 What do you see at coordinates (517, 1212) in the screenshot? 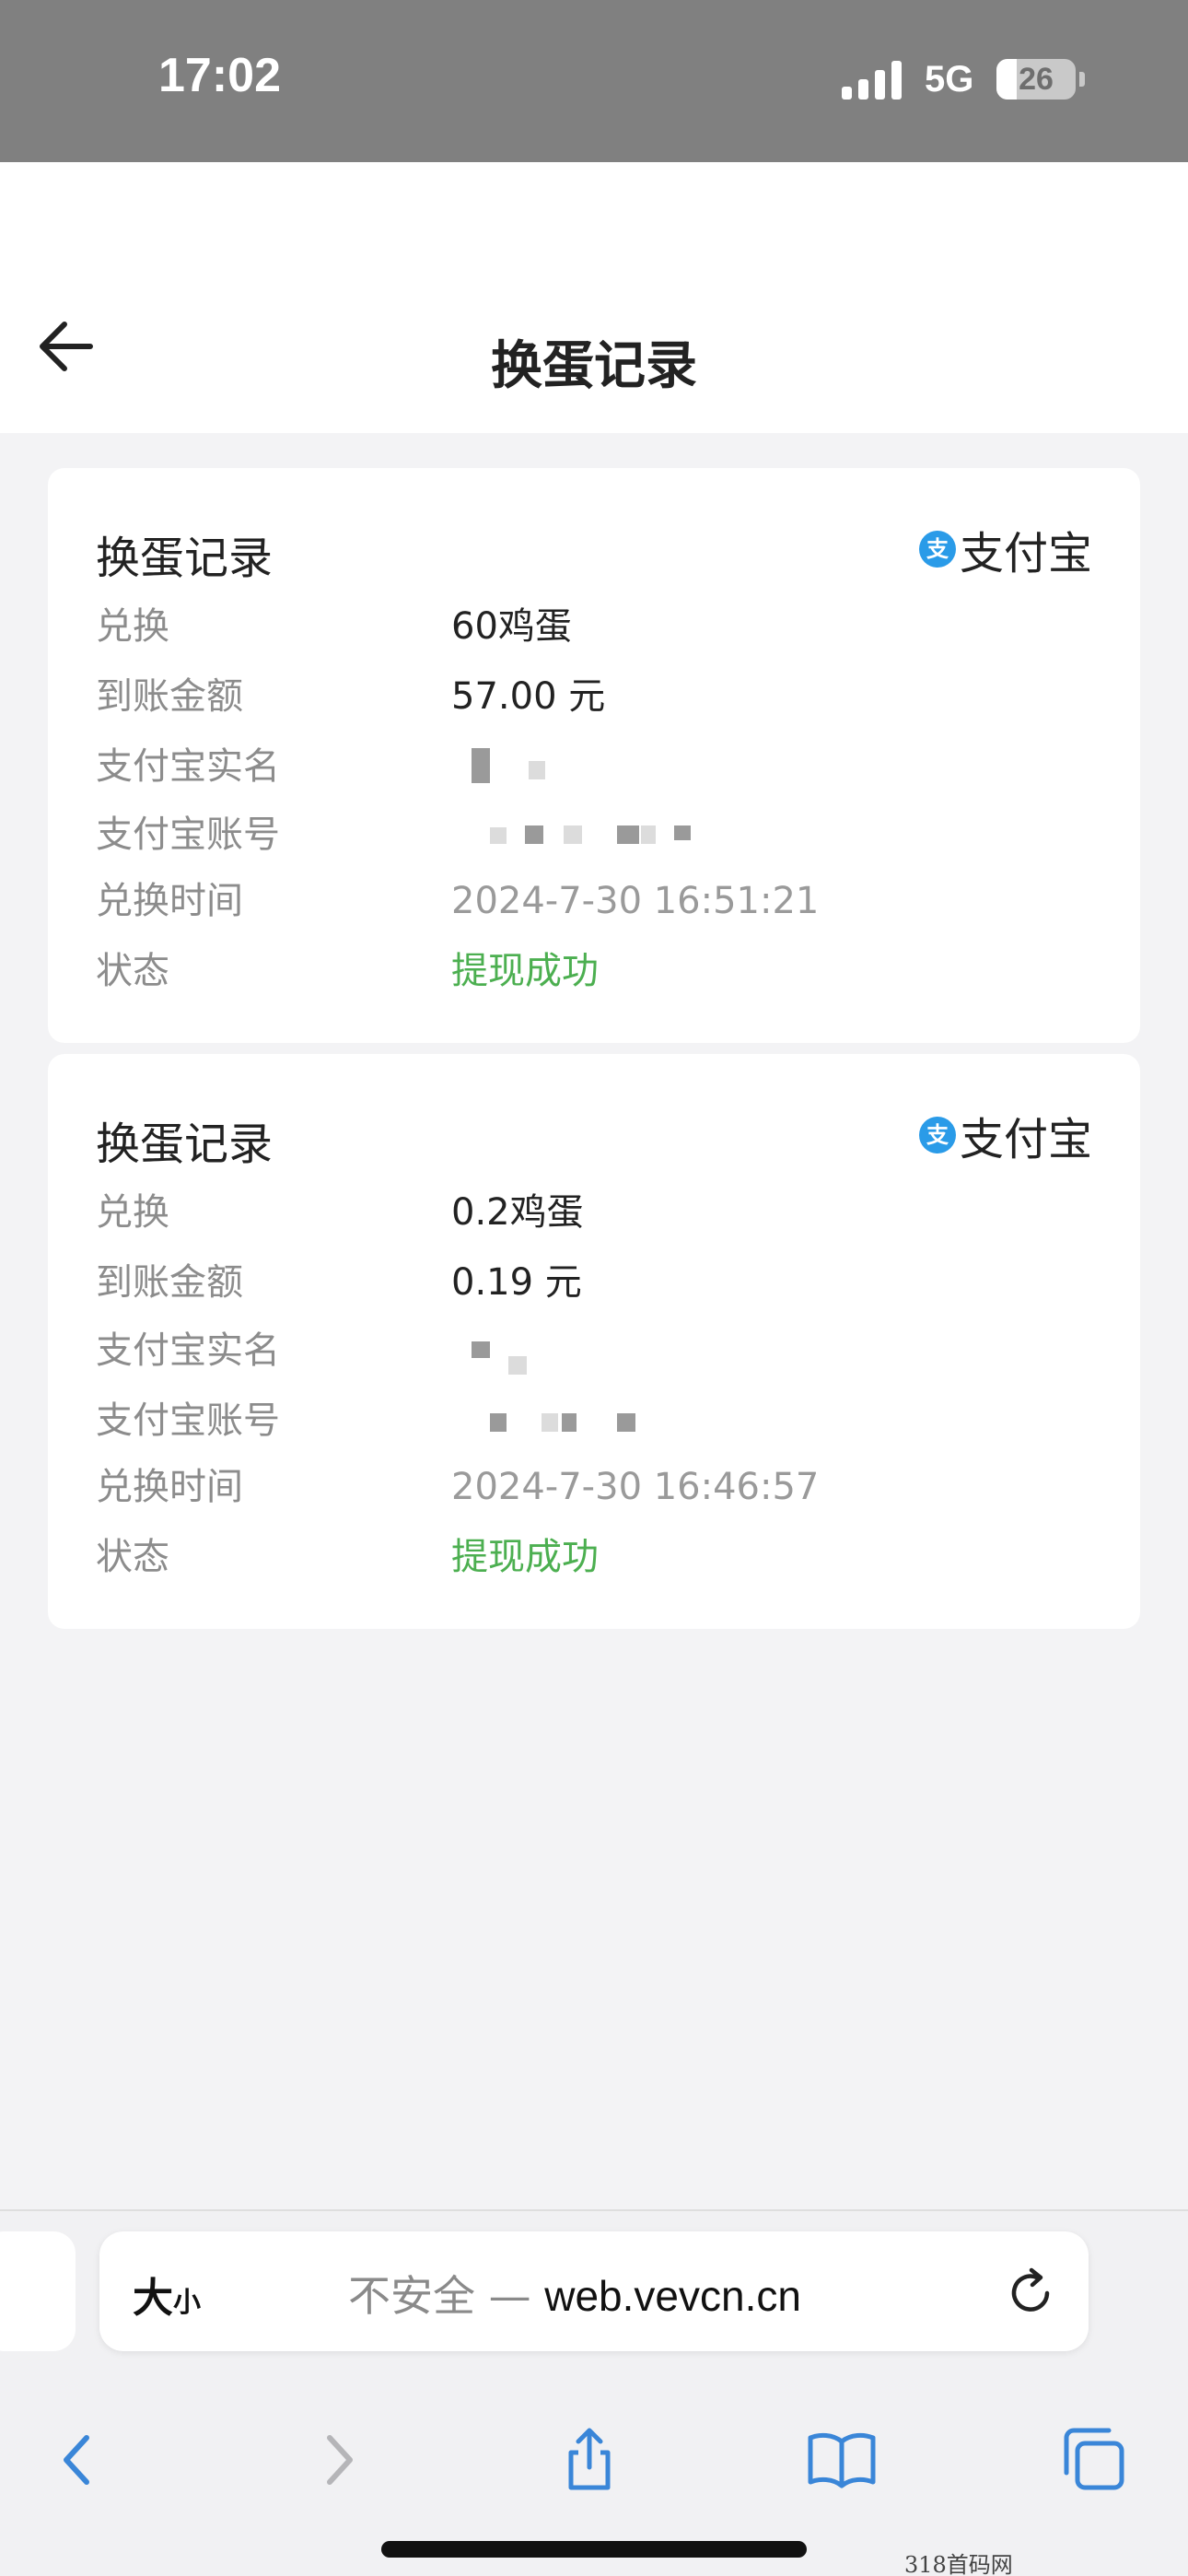
I see `exchange-value: 0.2鸡蛋` at bounding box center [517, 1212].